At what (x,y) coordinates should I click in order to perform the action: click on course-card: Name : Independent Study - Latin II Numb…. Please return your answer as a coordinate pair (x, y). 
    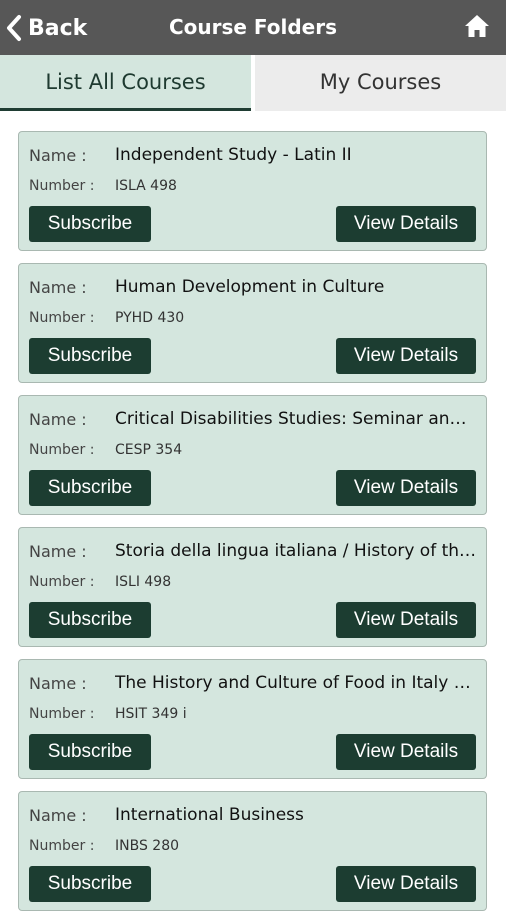
    Looking at the image, I should click on (252, 191).